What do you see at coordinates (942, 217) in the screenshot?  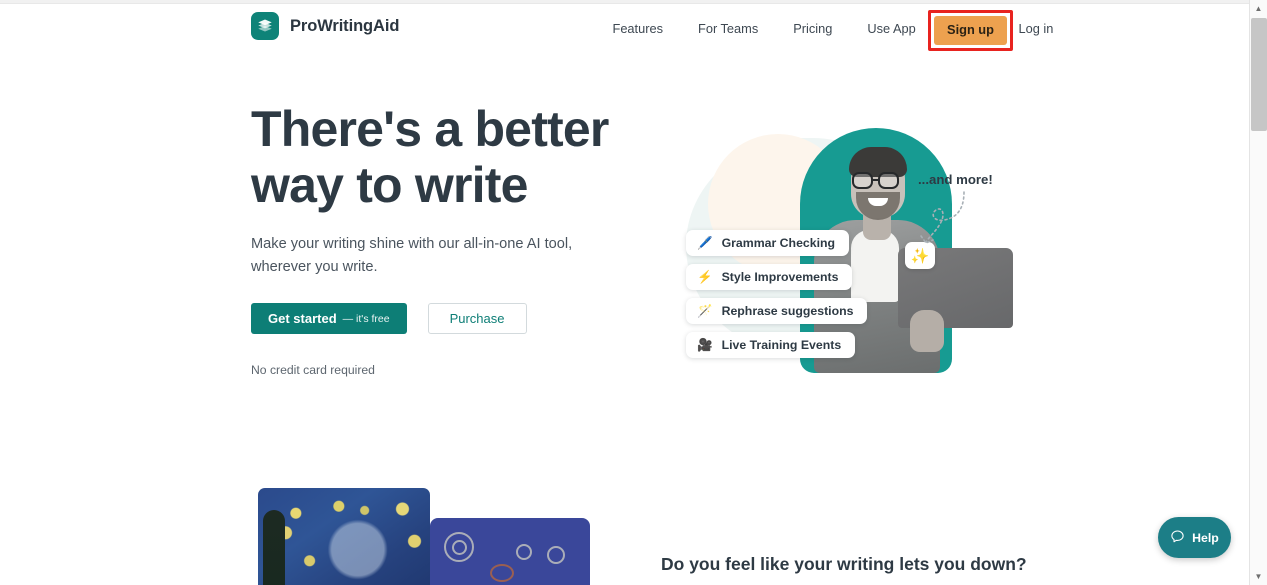 I see `curly-dotted-arrow-icon` at bounding box center [942, 217].